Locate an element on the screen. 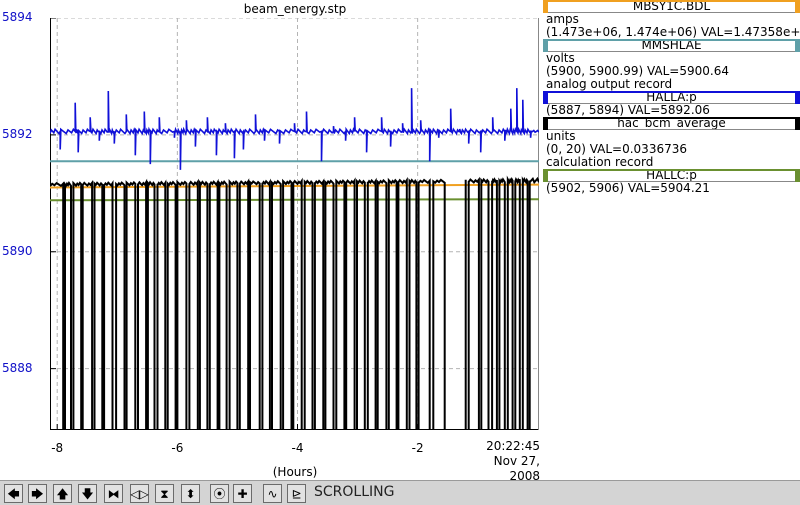 This screenshot has height=505, width=800. end-time: 20:22:45 is located at coordinates (513, 446).